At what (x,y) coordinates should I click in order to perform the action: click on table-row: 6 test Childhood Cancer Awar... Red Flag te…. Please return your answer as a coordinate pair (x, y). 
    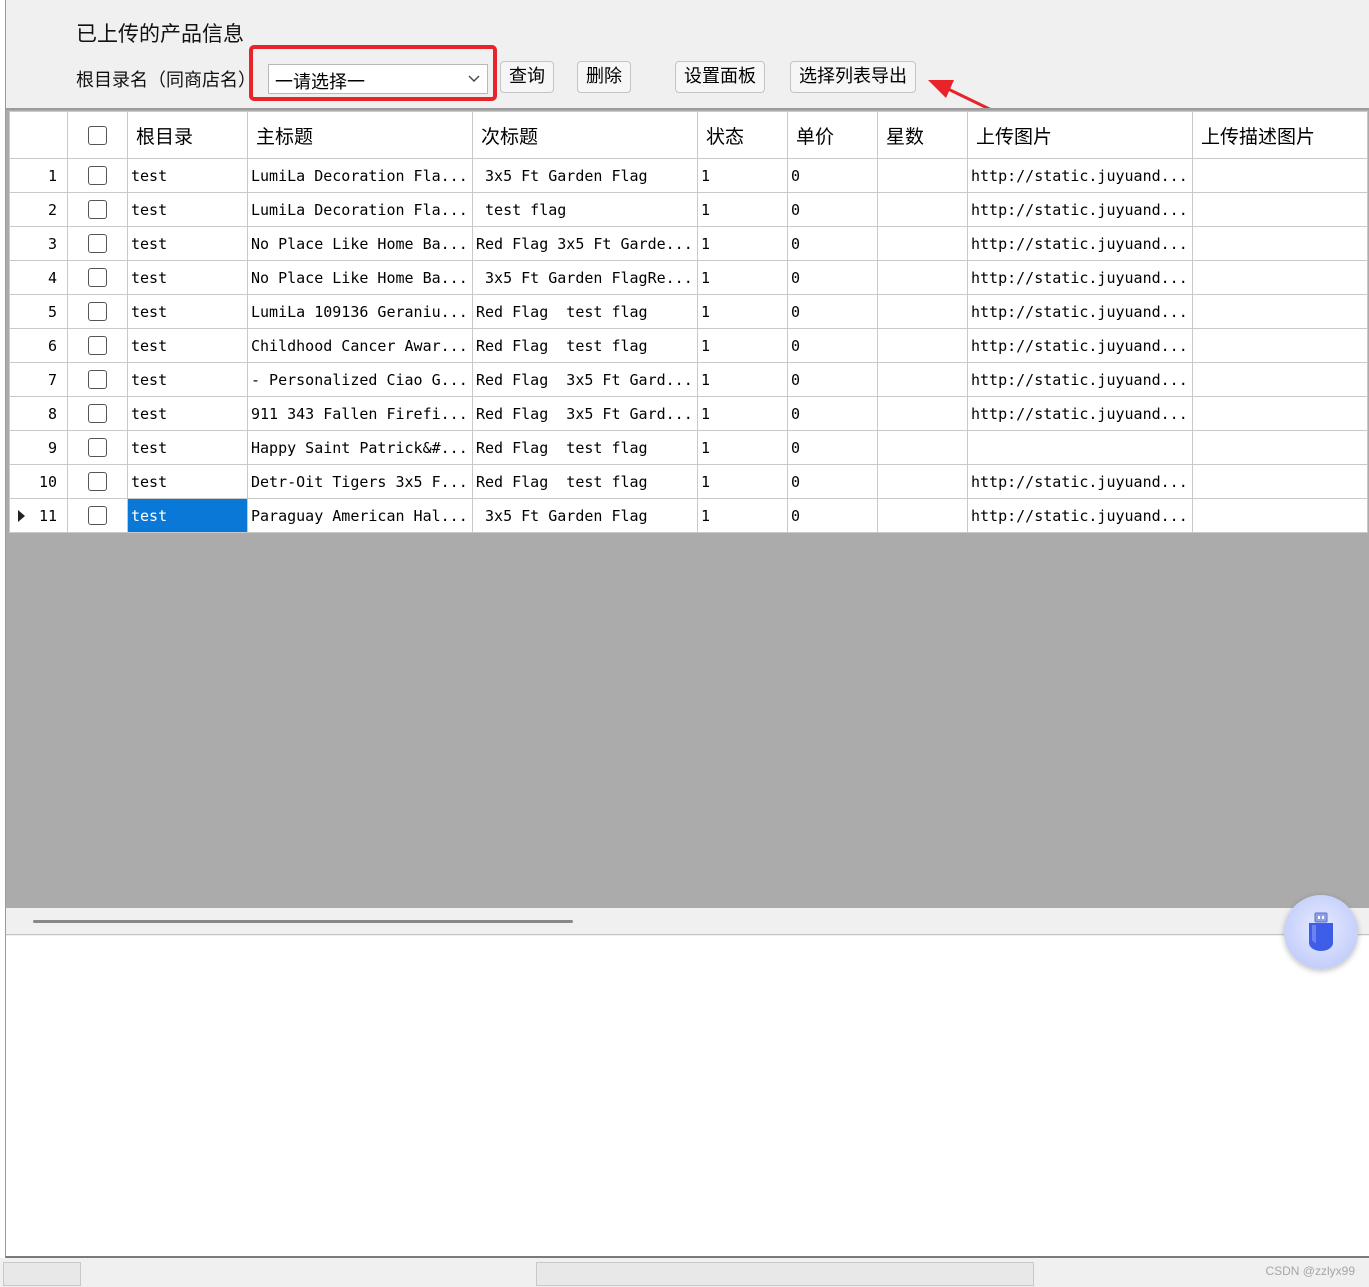
    Looking at the image, I should click on (688, 345).